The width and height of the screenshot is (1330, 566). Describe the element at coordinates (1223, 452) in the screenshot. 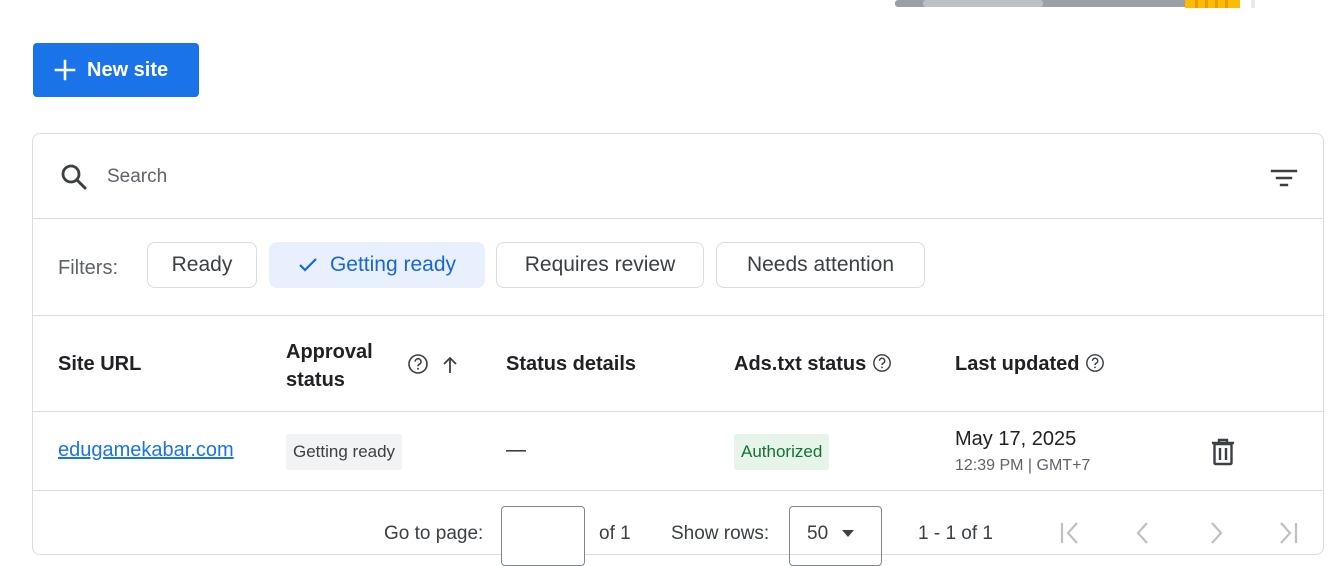

I see `trash-icon` at that location.